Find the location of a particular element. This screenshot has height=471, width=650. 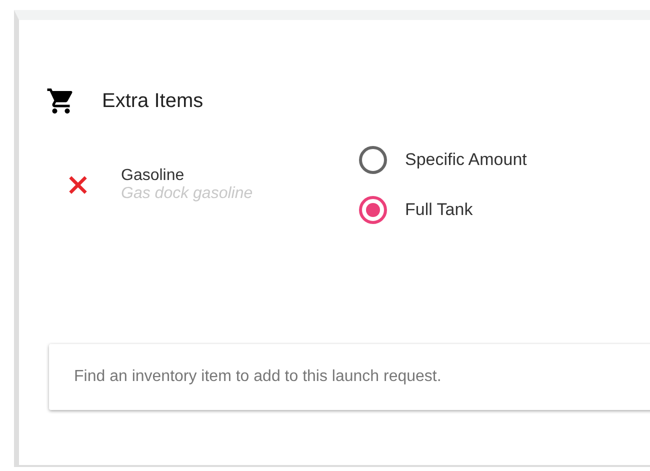

option-label: Specific Amount is located at coordinates (466, 160).